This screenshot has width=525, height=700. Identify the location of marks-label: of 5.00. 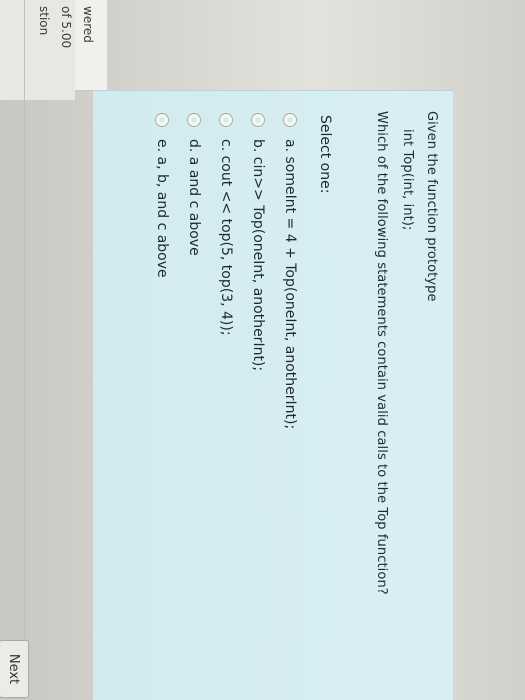
(66, 27).